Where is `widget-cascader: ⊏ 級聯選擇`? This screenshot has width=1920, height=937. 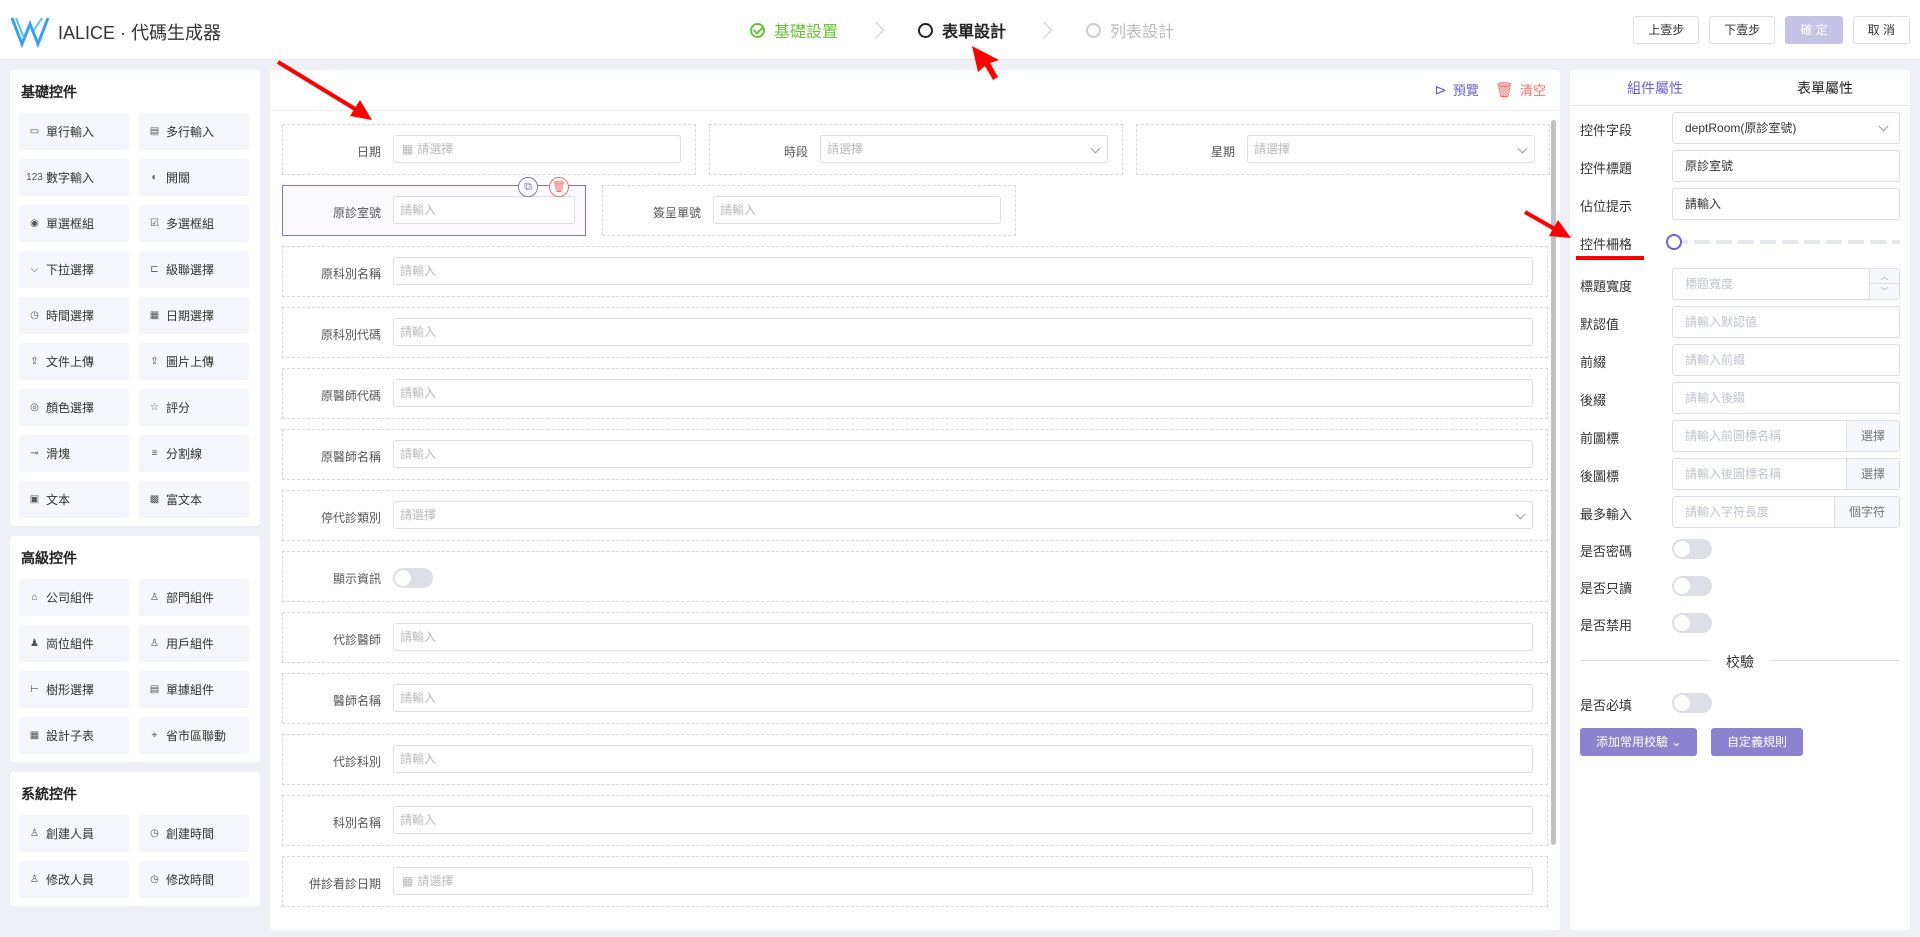
widget-cascader: ⊏ 級聯選擇 is located at coordinates (194, 269).